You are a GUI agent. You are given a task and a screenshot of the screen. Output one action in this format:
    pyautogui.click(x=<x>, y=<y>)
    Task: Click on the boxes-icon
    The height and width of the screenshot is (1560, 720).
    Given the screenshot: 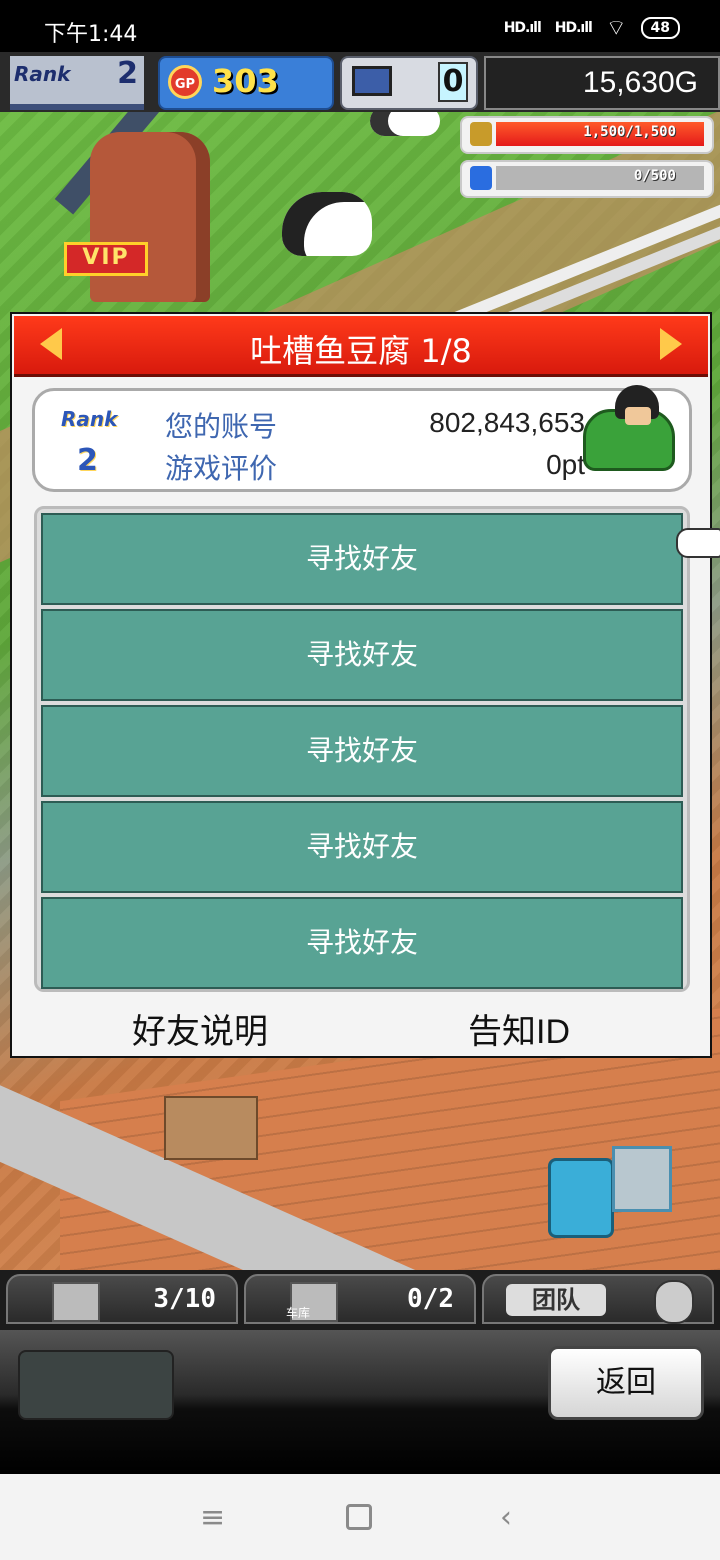 What is the action you would take?
    pyautogui.click(x=211, y=1128)
    